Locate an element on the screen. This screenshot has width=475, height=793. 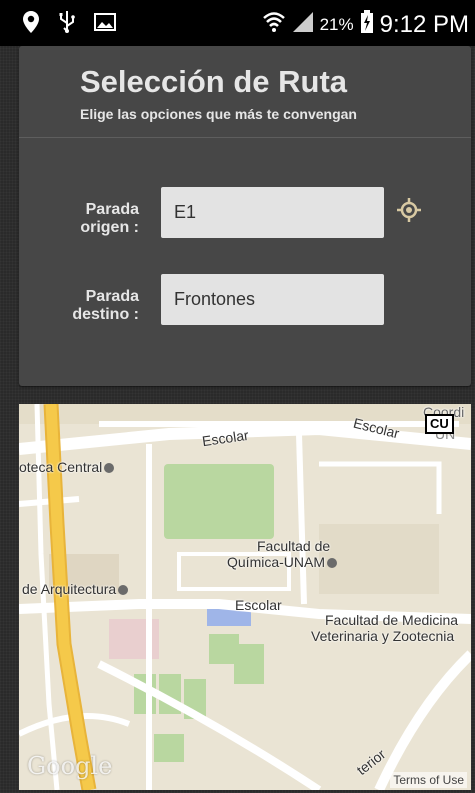
map-label-medicina: Facultad de Medicina is located at coordinates (392, 620).